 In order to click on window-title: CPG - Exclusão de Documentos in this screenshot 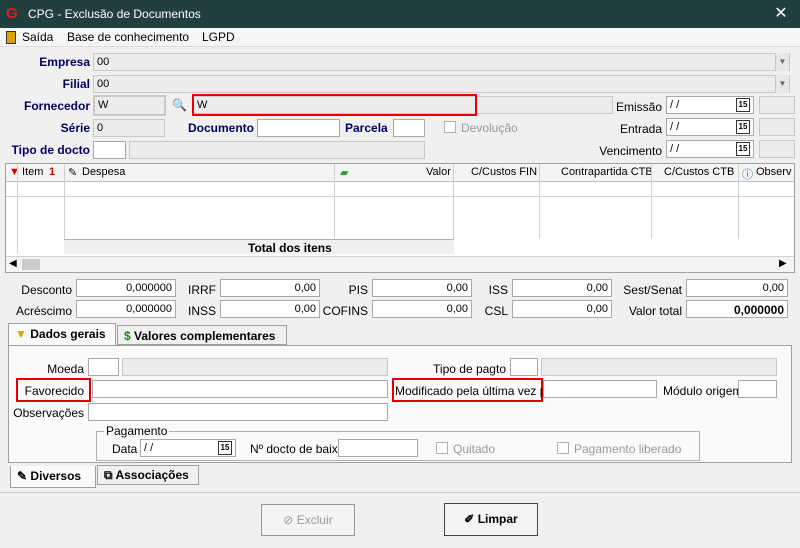, I will do `click(114, 14)`.